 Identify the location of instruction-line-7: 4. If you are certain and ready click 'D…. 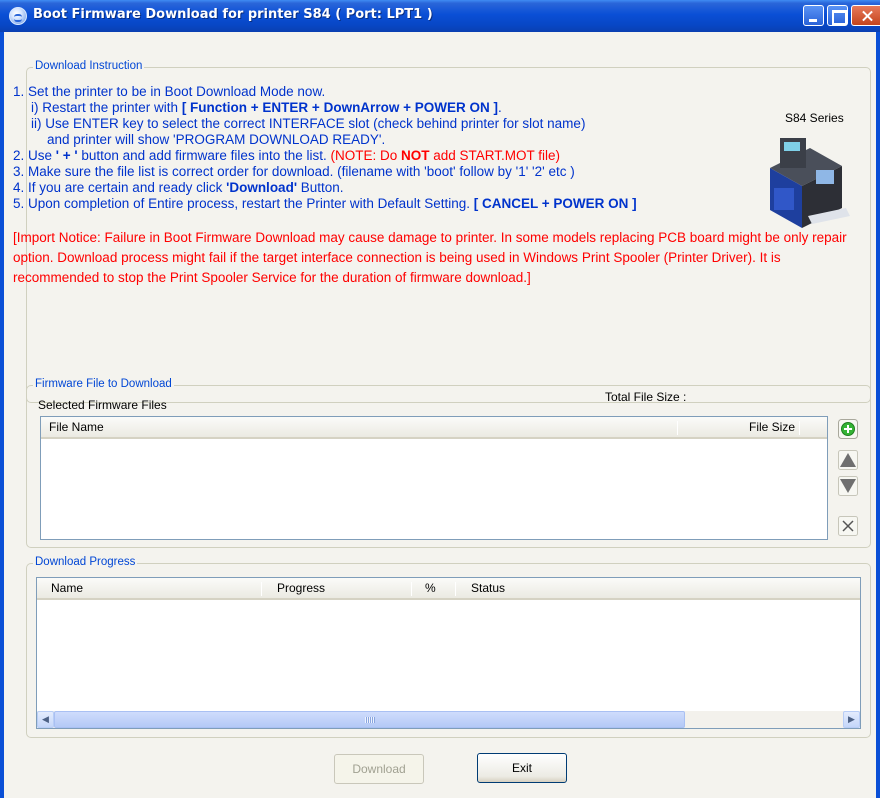
(178, 187).